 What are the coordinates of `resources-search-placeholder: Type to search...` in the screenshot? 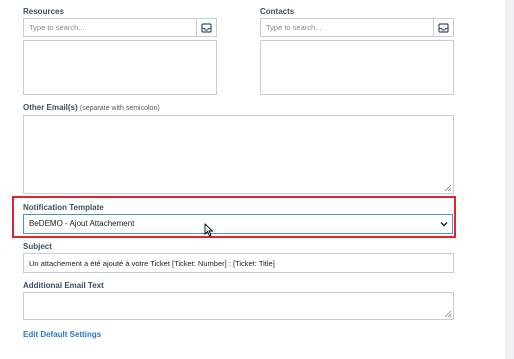 It's located at (57, 27).